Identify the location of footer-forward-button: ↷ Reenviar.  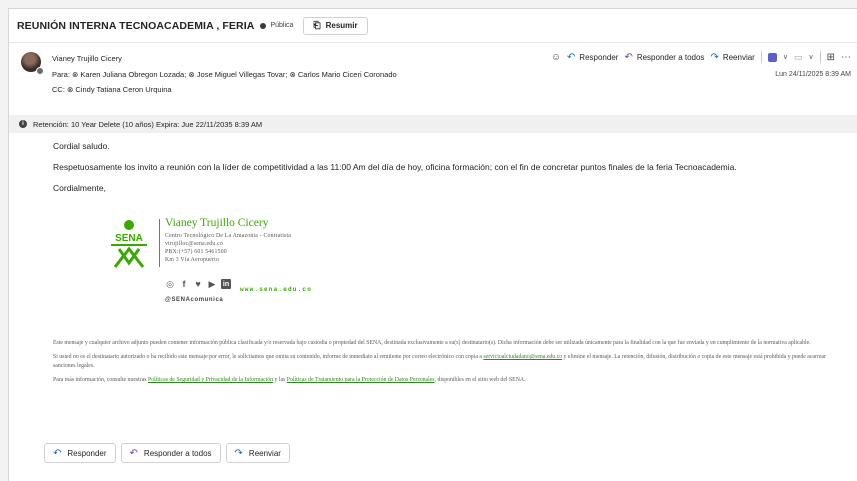
(257, 453).